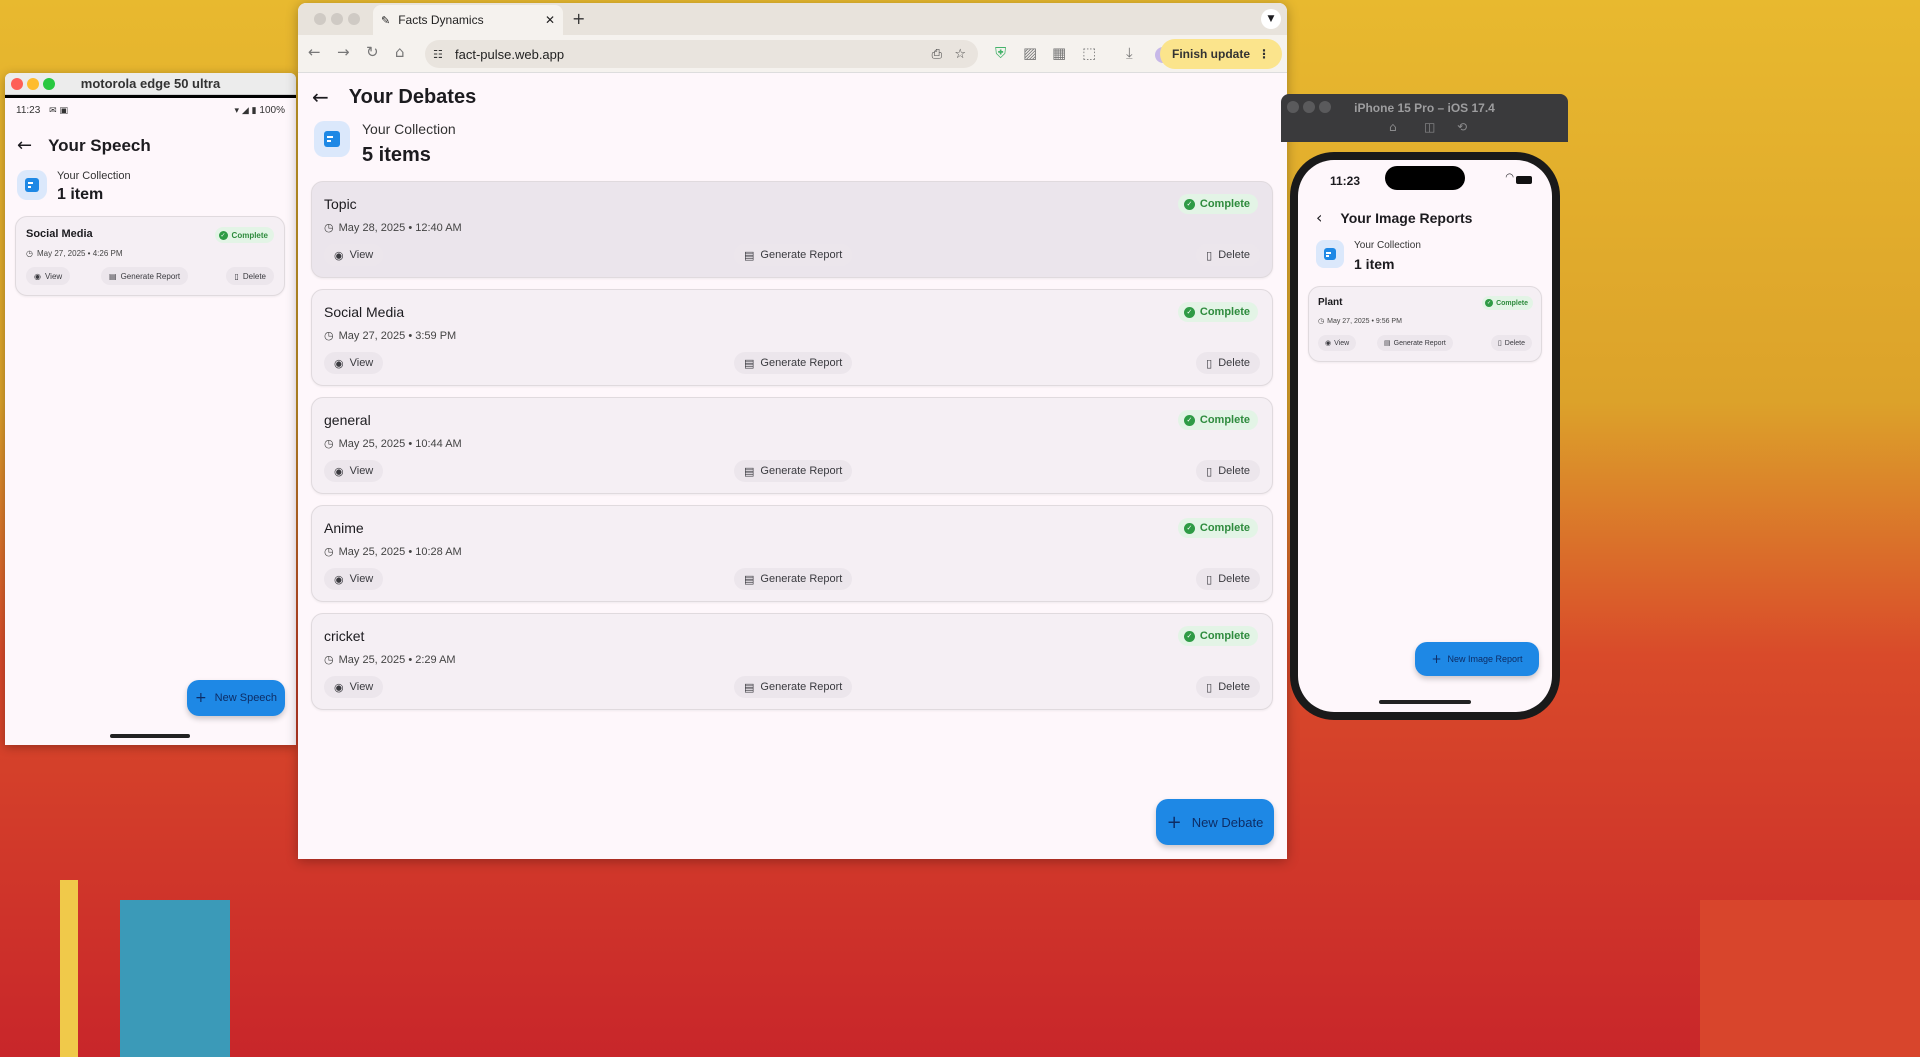 Image resolution: width=1920 pixels, height=1057 pixels. I want to click on puzzle-icon: ⬚, so click(1089, 53).